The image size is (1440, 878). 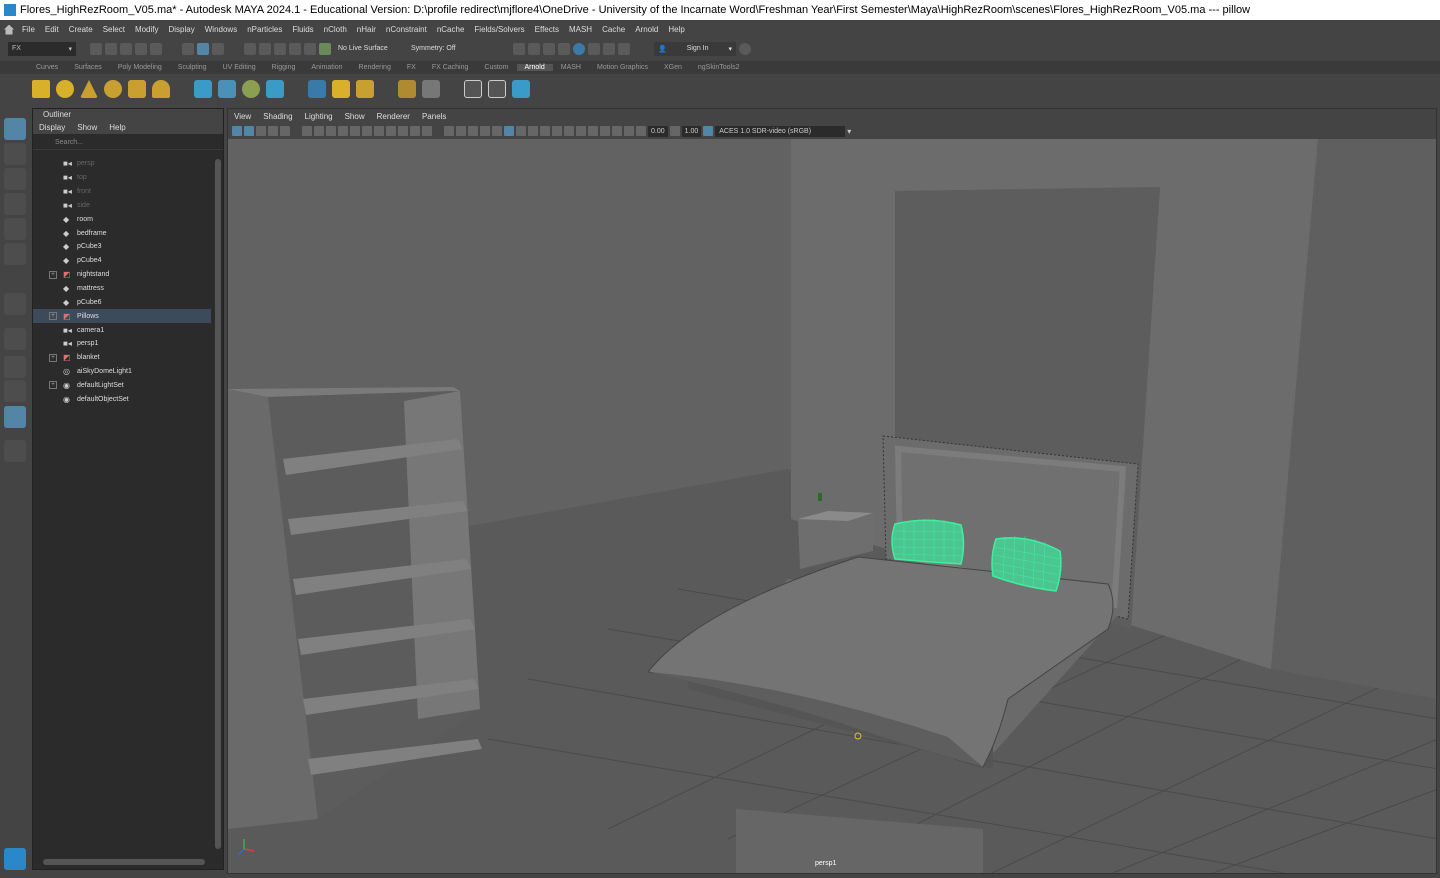 What do you see at coordinates (295, 48) in the screenshot?
I see `snap-projected-icon` at bounding box center [295, 48].